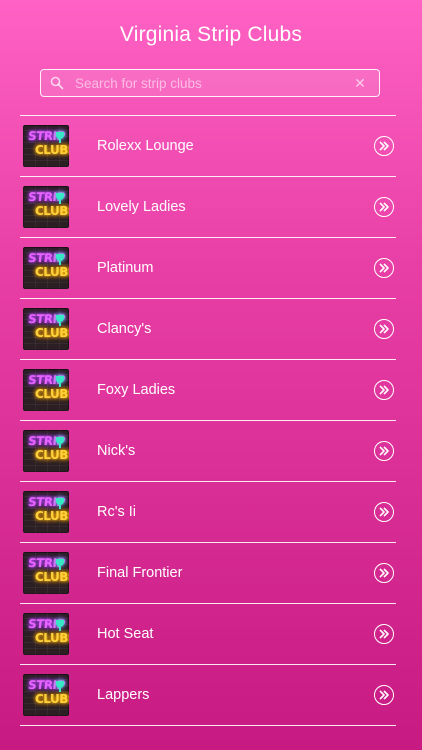 Image resolution: width=422 pixels, height=750 pixels. What do you see at coordinates (208, 573) in the screenshot?
I see `list-item: STRIP CLUBS Final Frontier` at bounding box center [208, 573].